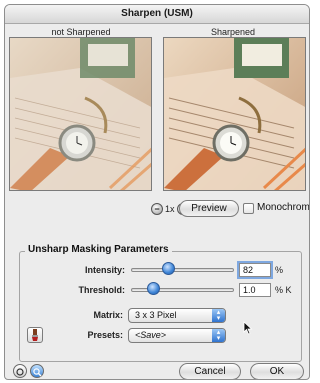 The height and width of the screenshot is (383, 320). Describe the element at coordinates (283, 207) in the screenshot. I see `monochrome-label: Monochrome` at that location.